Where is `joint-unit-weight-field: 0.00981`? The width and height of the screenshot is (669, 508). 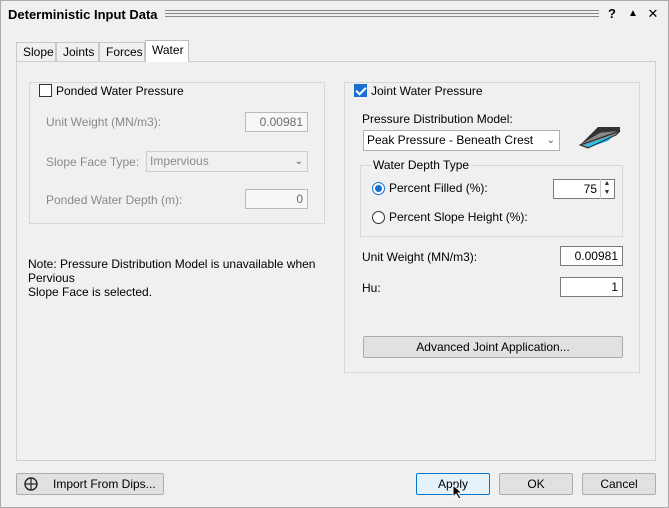
joint-unit-weight-field: 0.00981 is located at coordinates (591, 256).